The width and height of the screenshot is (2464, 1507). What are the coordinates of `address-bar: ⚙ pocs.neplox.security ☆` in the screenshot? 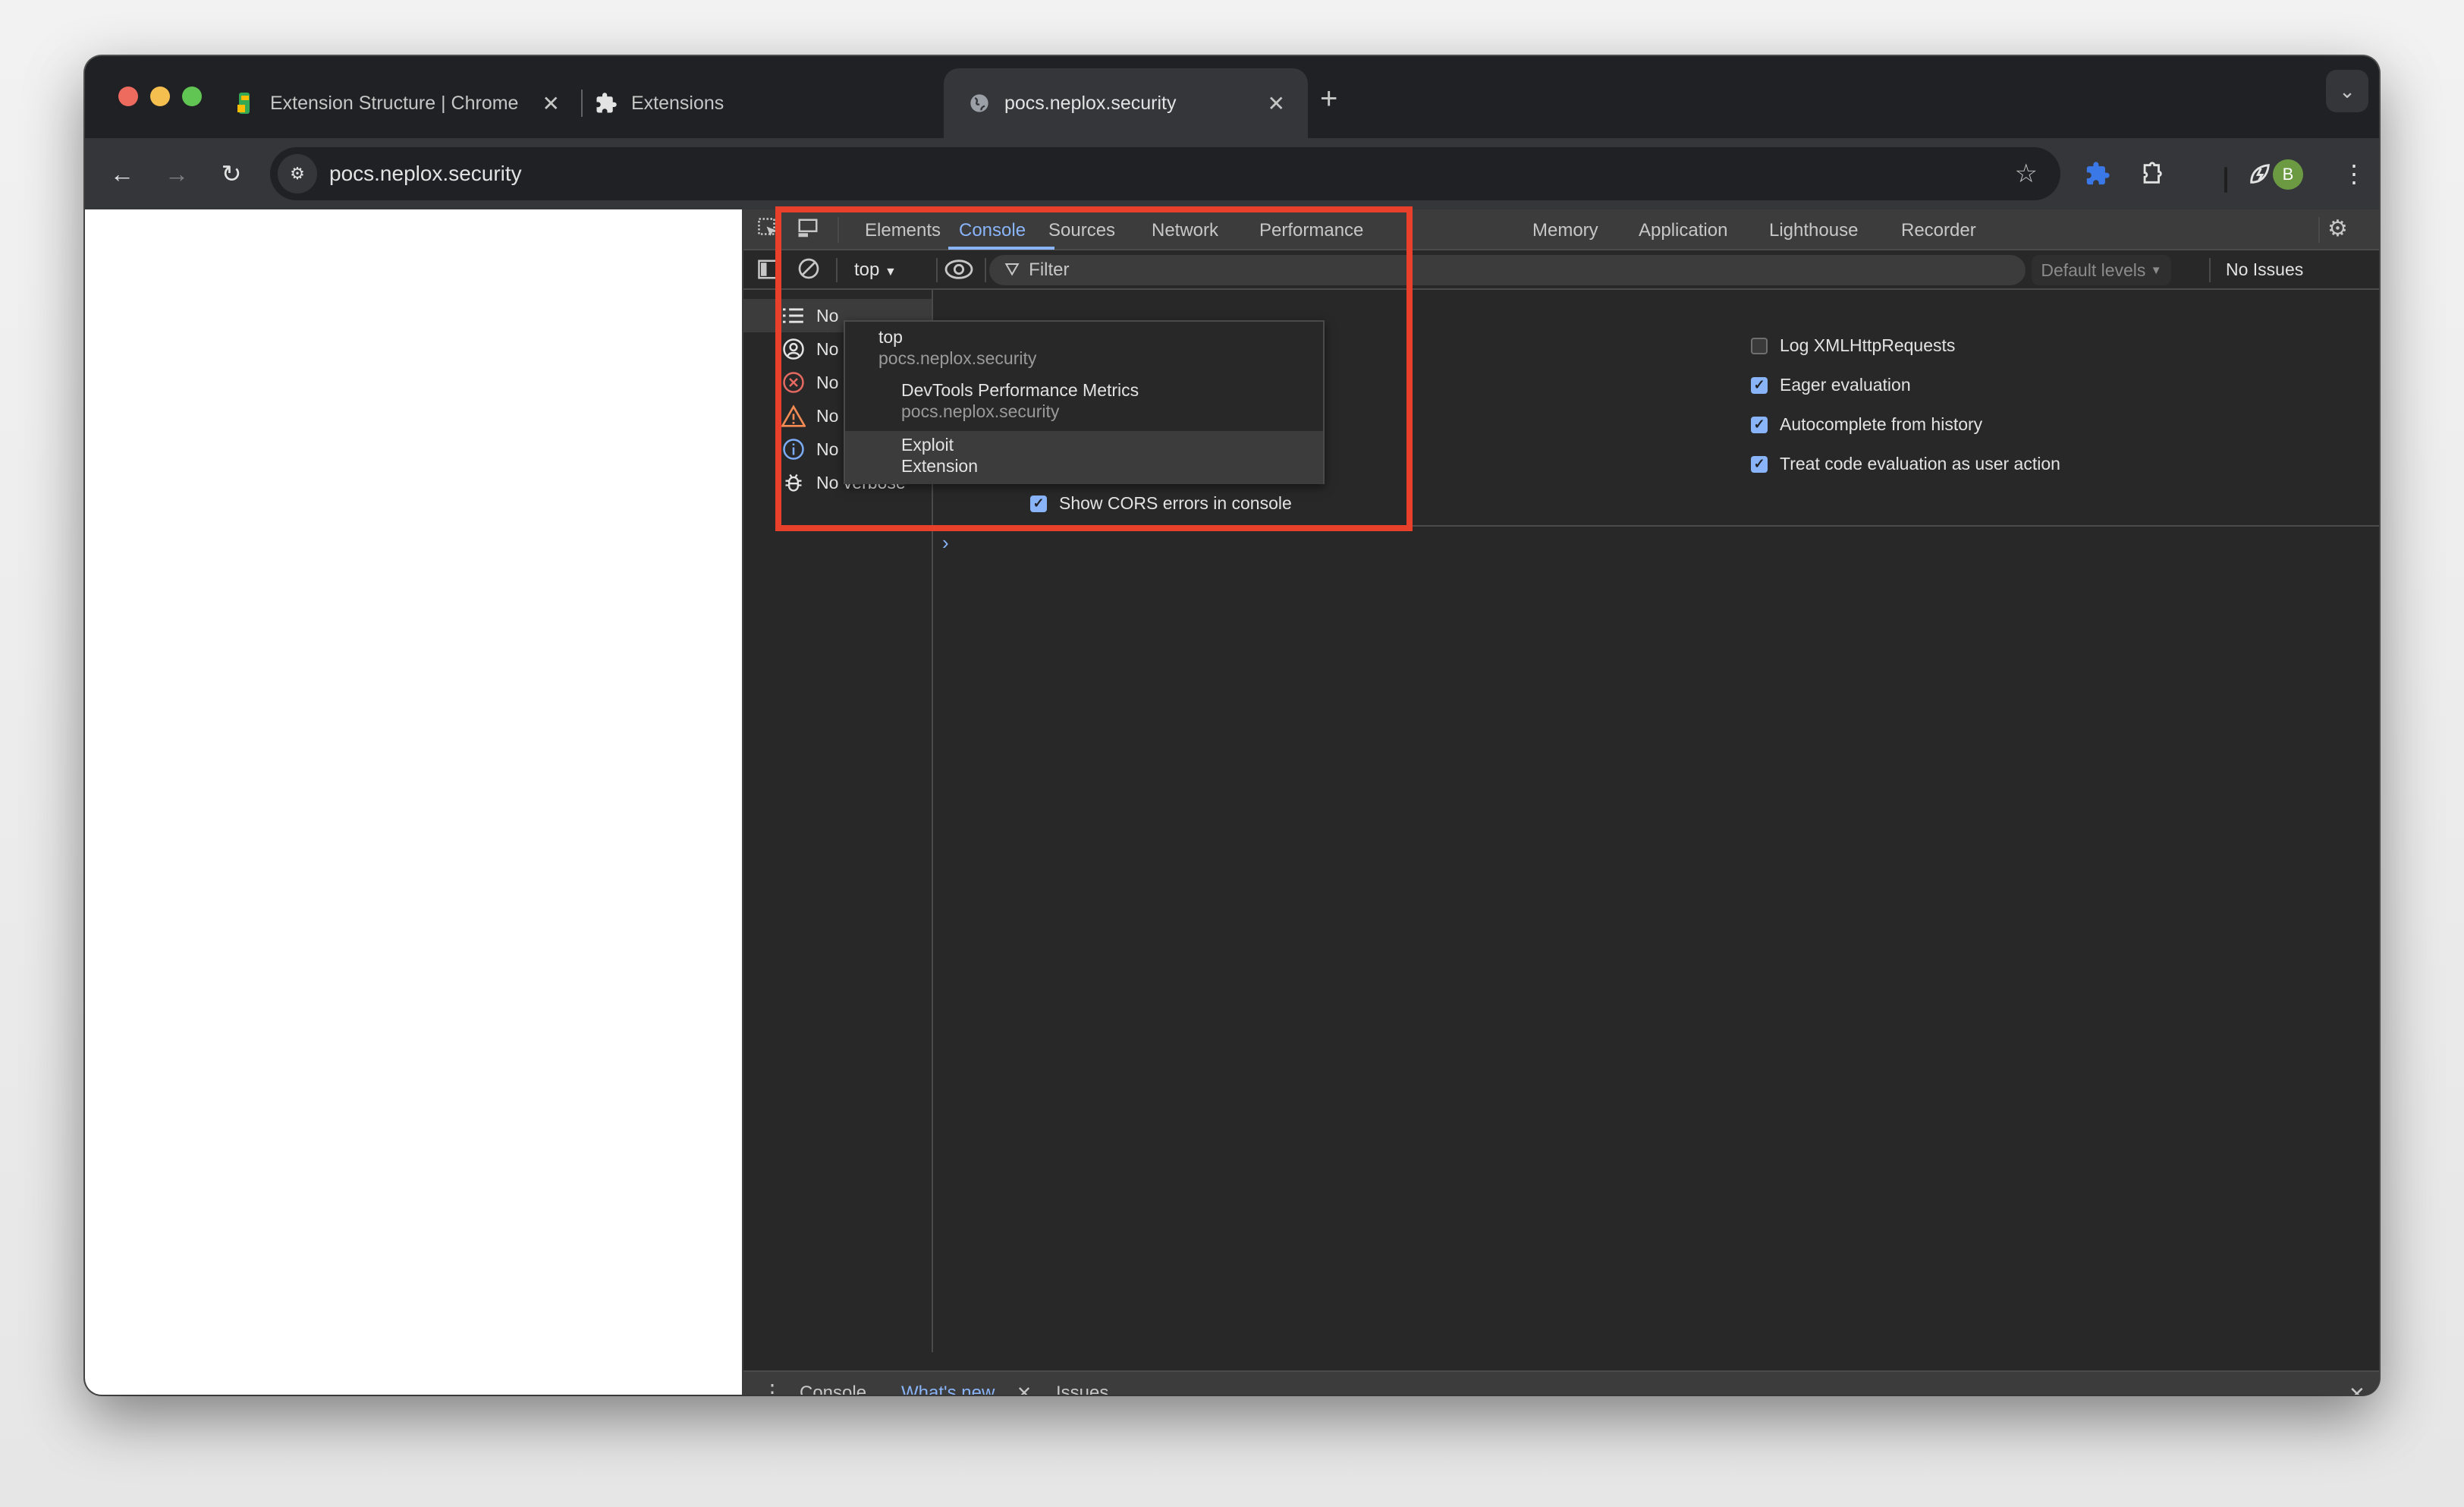 It's located at (1165, 173).